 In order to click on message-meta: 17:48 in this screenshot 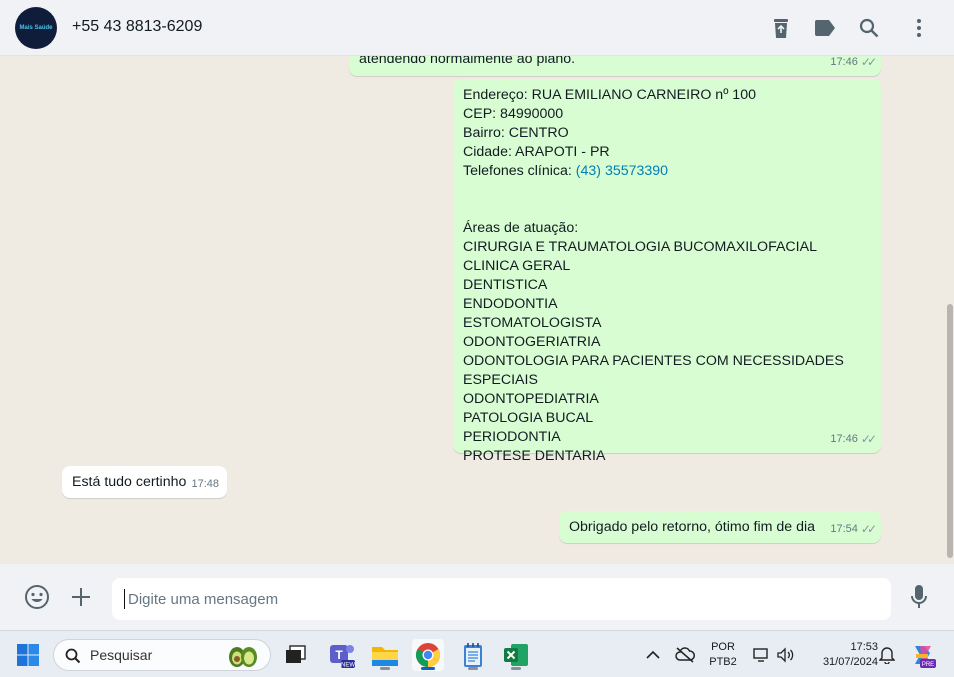, I will do `click(205, 484)`.